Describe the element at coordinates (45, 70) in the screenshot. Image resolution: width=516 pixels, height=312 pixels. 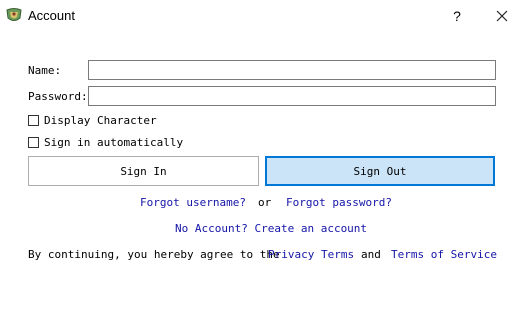
I see `name-label: Name:` at that location.